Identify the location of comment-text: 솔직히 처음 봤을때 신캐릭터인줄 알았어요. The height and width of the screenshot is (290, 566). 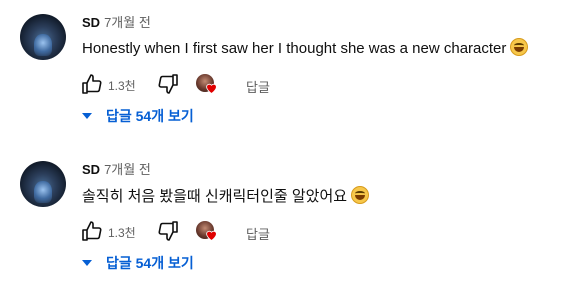
(226, 195).